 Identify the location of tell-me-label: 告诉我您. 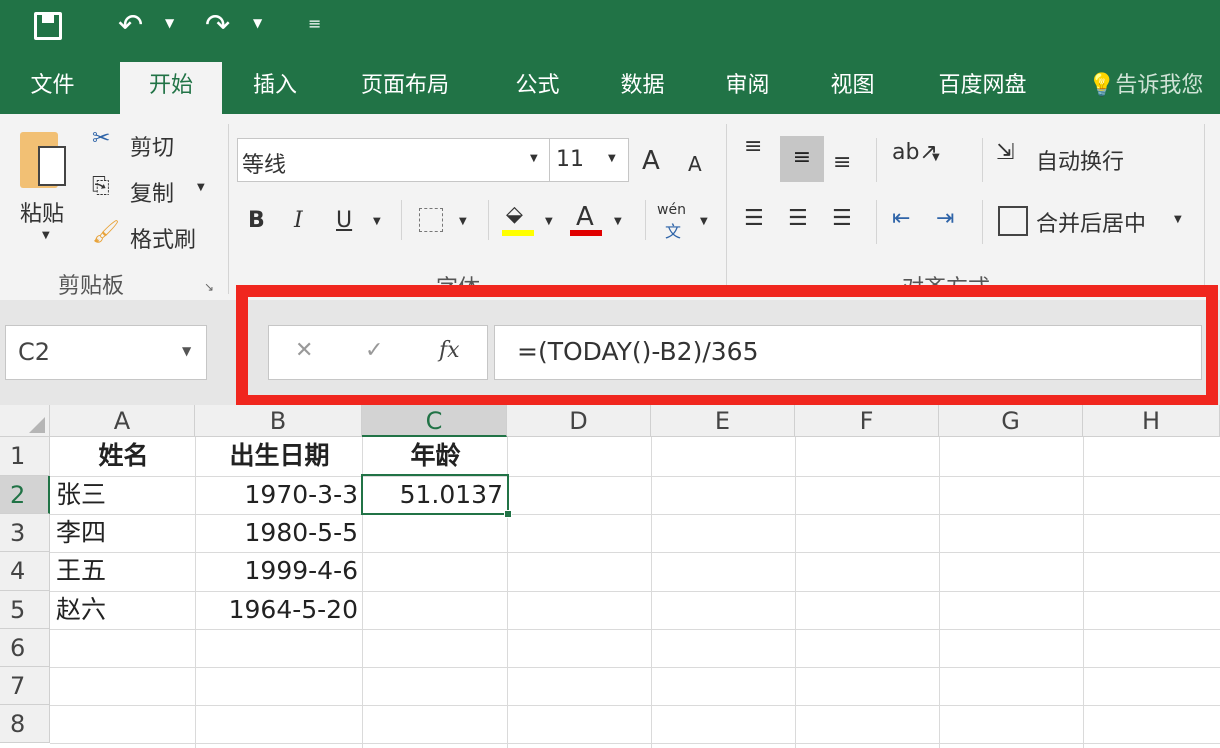
(1159, 85).